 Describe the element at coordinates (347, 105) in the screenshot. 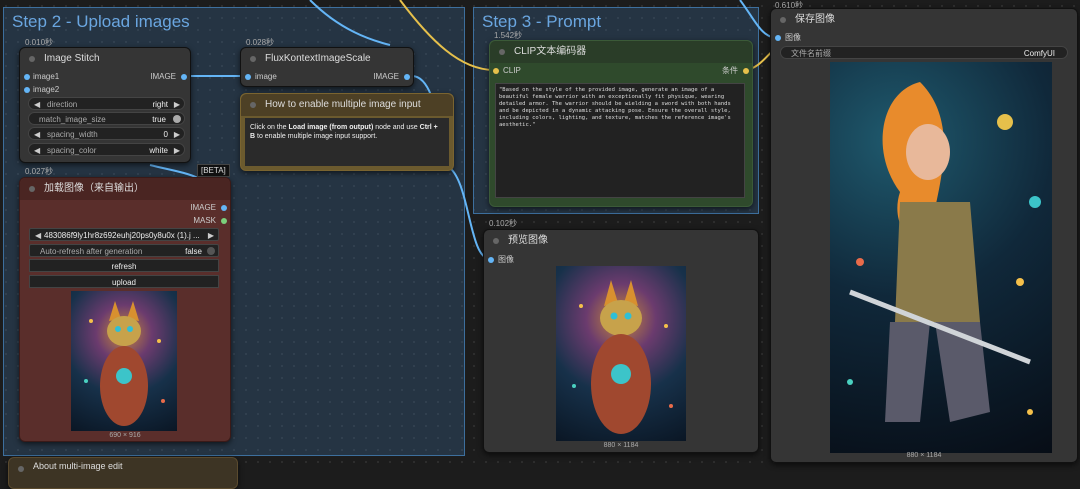

I see `node-title: How to enable multiple image input` at that location.